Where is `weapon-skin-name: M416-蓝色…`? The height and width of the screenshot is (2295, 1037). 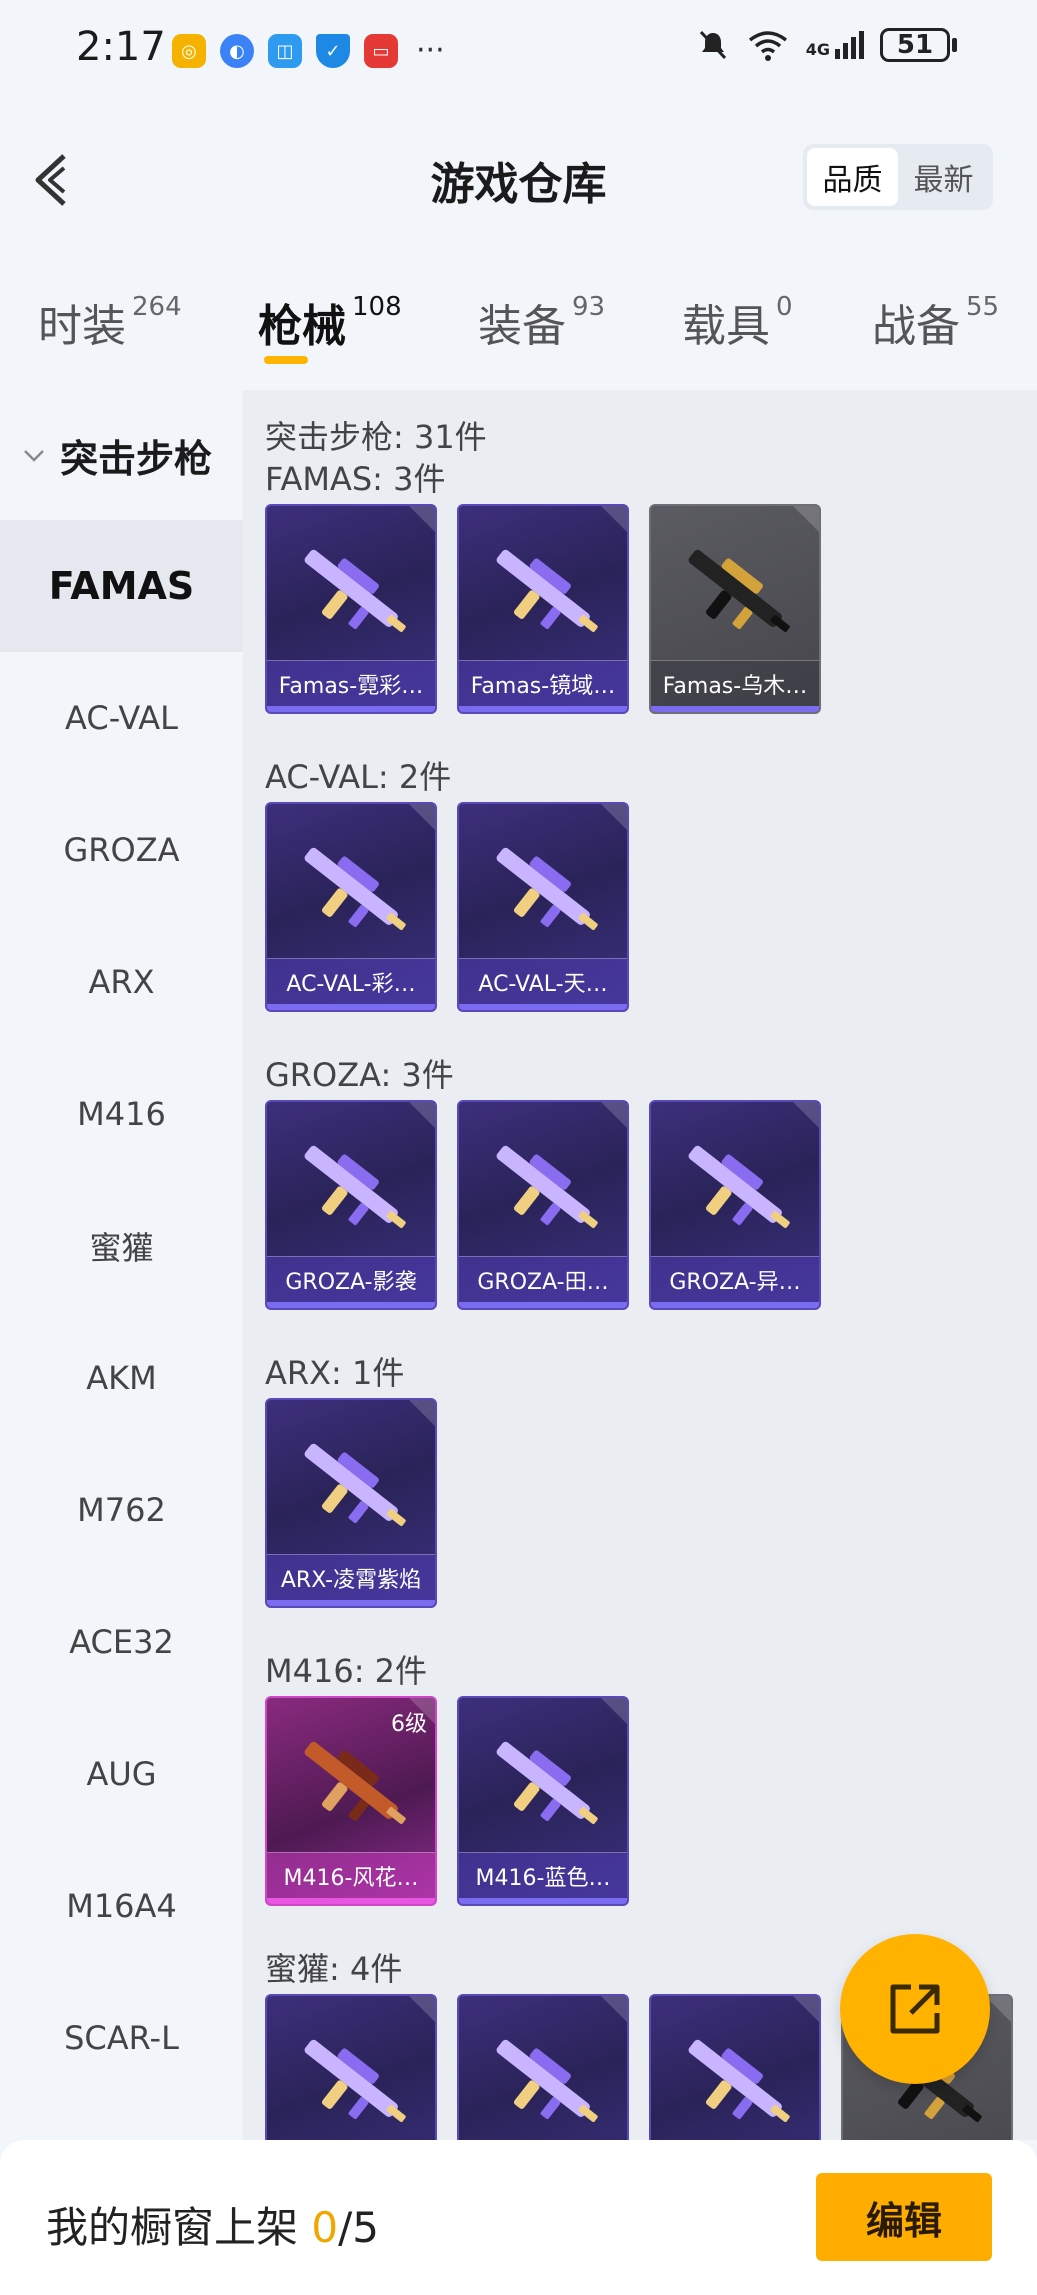
weapon-skin-name: M416-蓝色… is located at coordinates (543, 1875).